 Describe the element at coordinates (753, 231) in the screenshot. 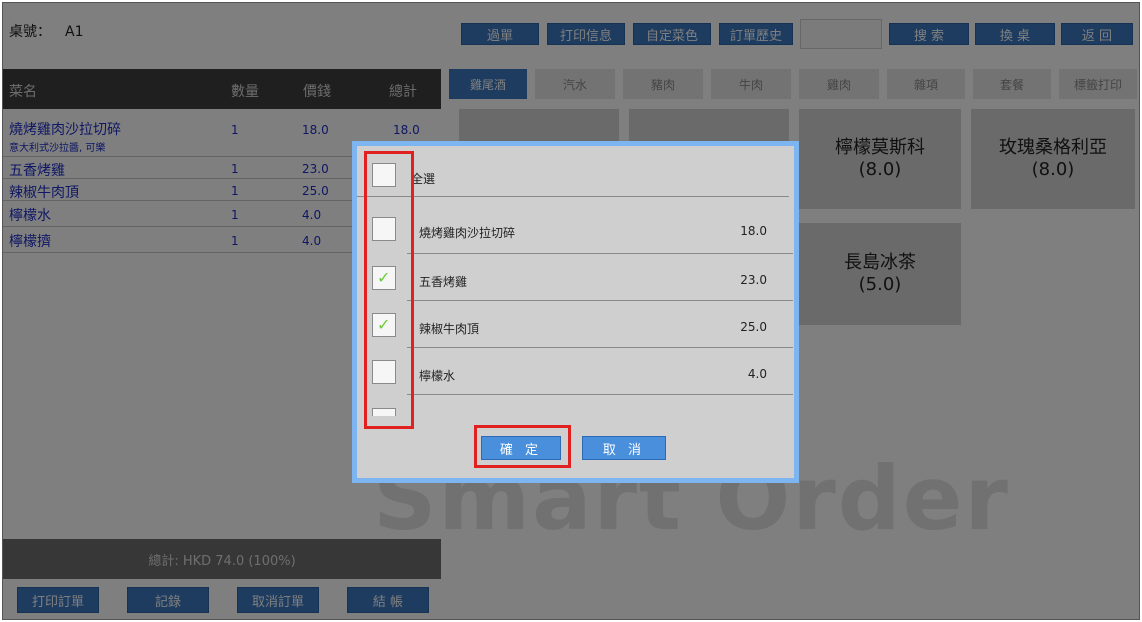

I see `dialog-item-price: 18.0` at that location.